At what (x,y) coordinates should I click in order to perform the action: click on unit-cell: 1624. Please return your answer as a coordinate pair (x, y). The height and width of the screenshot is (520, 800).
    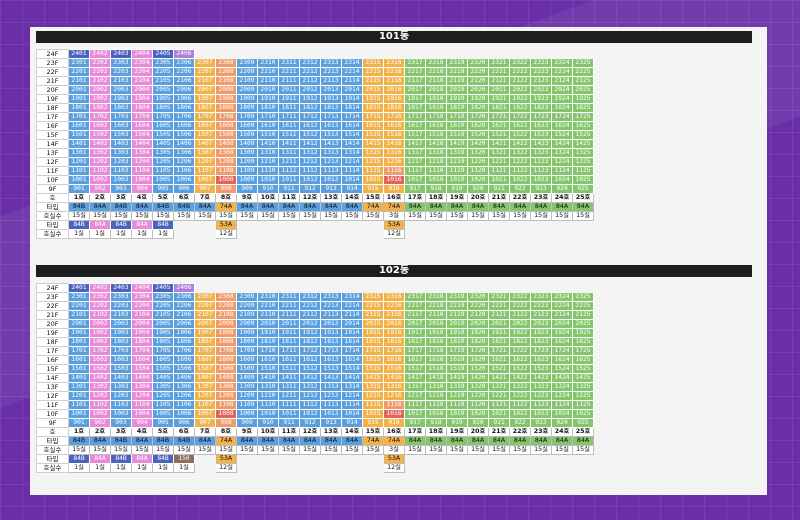
    Looking at the image, I should click on (562, 360).